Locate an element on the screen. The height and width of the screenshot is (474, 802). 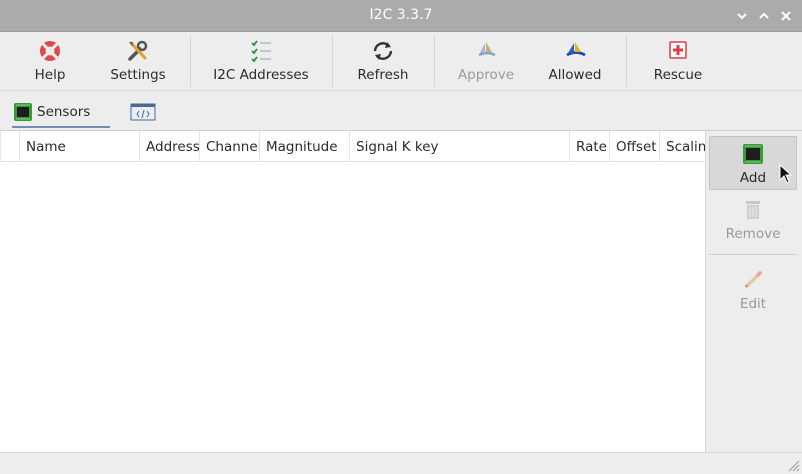
i2c-addresses-button: I2C Addresses is located at coordinates (261, 61).